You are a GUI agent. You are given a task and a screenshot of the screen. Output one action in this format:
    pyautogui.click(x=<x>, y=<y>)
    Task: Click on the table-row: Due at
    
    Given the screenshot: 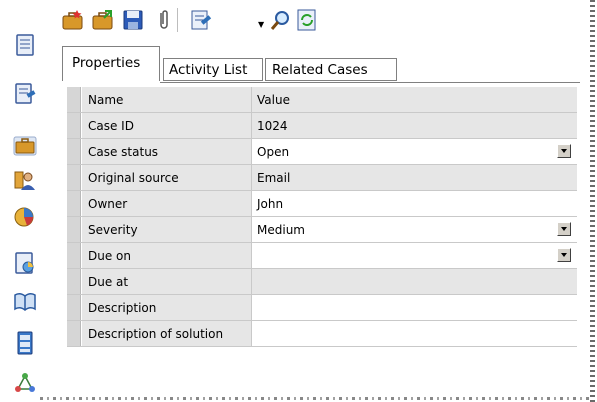 What is the action you would take?
    pyautogui.click(x=322, y=282)
    